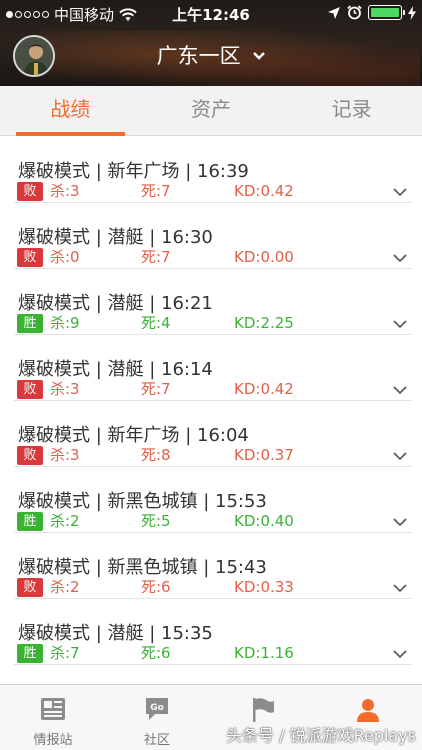 The height and width of the screenshot is (750, 422). I want to click on match-row: 爆破模式 | 新年广场 | 16:04 败 杀:3 死:8 KD:0.37, so click(211, 434).